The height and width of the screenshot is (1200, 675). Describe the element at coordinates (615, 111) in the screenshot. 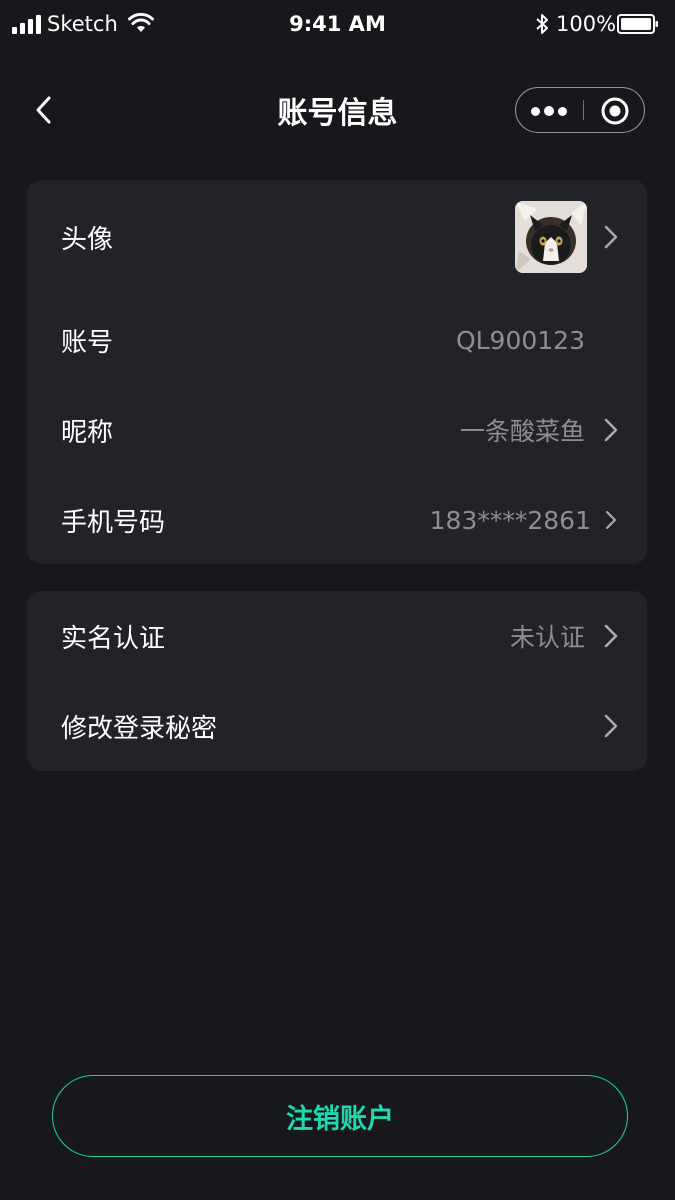

I see `target-close-icon` at that location.